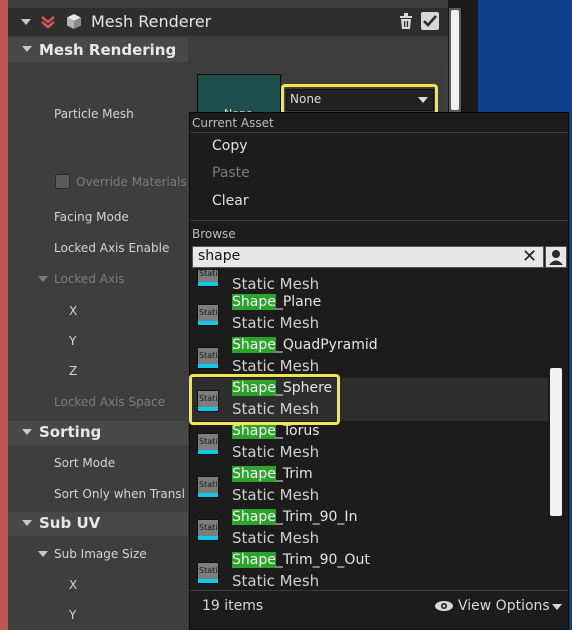 This screenshot has width=572, height=630. I want to click on module-title: Mesh Renderer, so click(151, 21).